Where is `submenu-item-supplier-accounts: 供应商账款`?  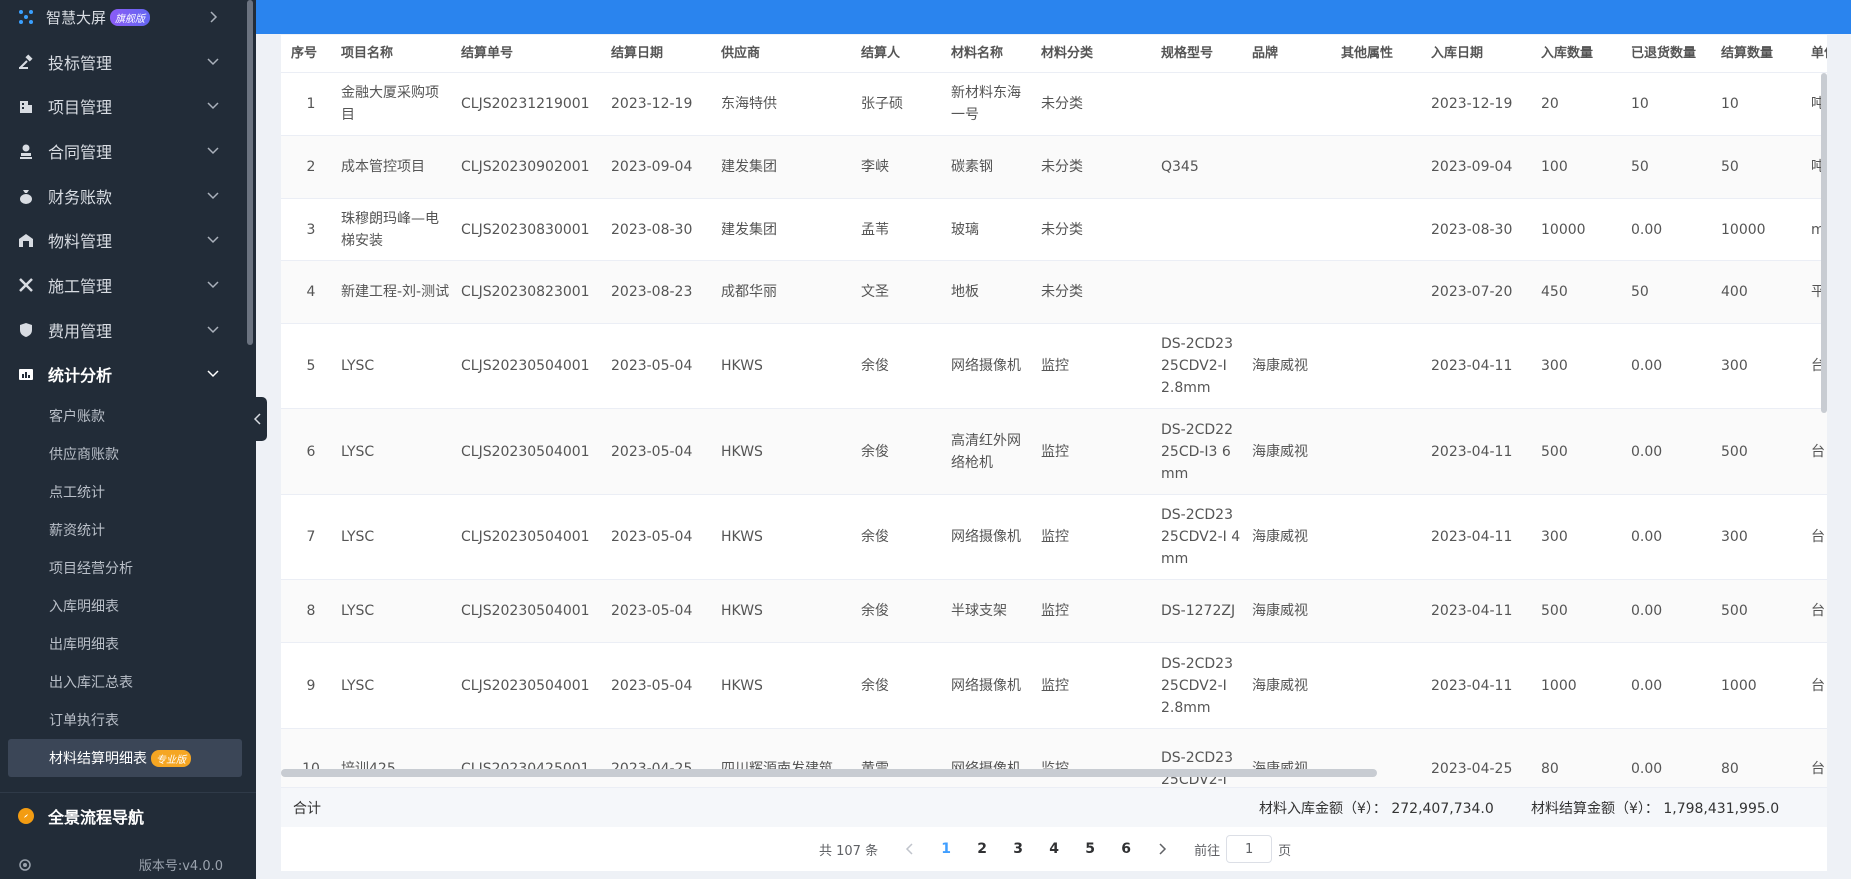 submenu-item-supplier-accounts: 供应商账款 is located at coordinates (128, 454).